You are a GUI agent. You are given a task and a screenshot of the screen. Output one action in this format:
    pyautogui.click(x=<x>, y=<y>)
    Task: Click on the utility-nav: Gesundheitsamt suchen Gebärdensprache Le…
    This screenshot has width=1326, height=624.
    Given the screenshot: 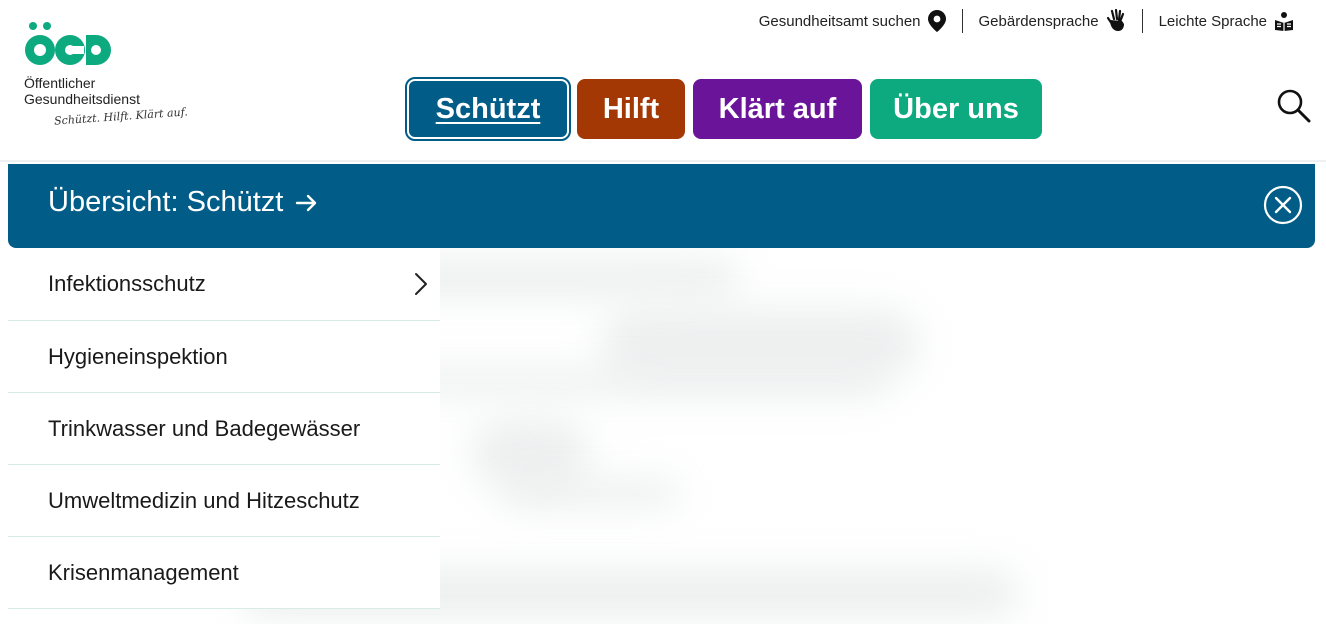 What is the action you would take?
    pyautogui.click(x=1024, y=21)
    